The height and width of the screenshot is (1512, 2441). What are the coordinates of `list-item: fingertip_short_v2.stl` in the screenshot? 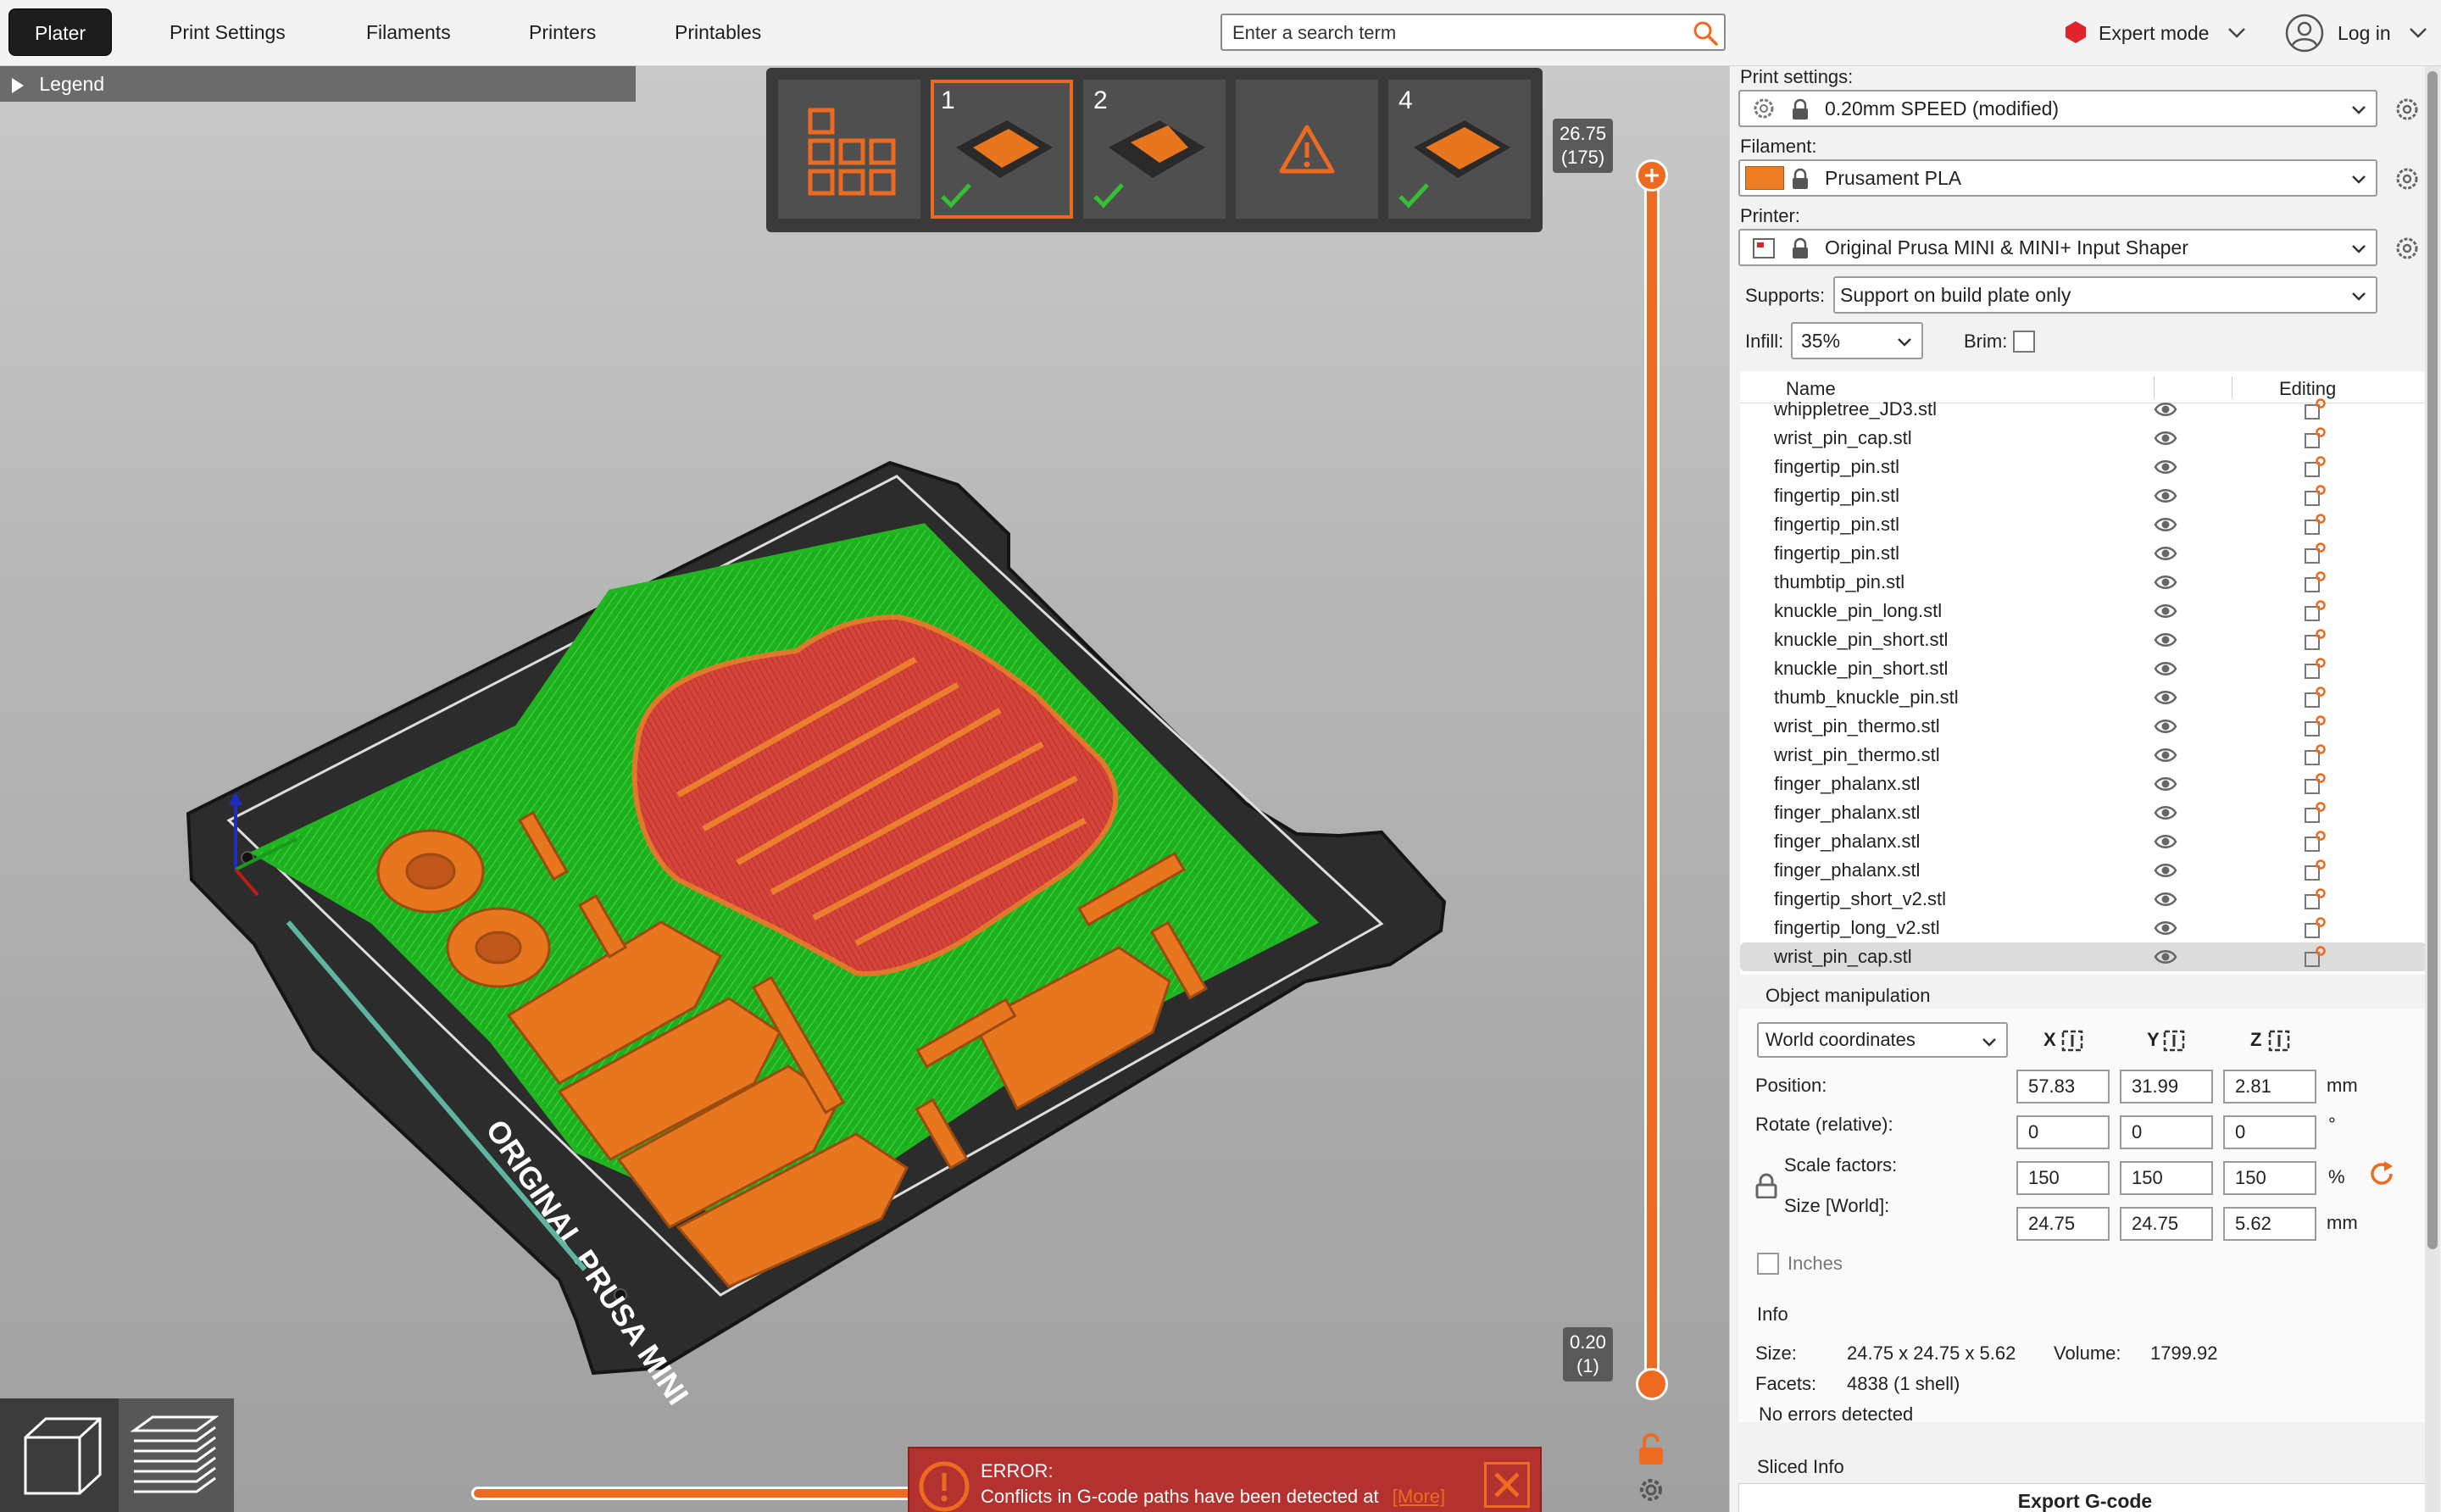 It's located at (2084, 900).